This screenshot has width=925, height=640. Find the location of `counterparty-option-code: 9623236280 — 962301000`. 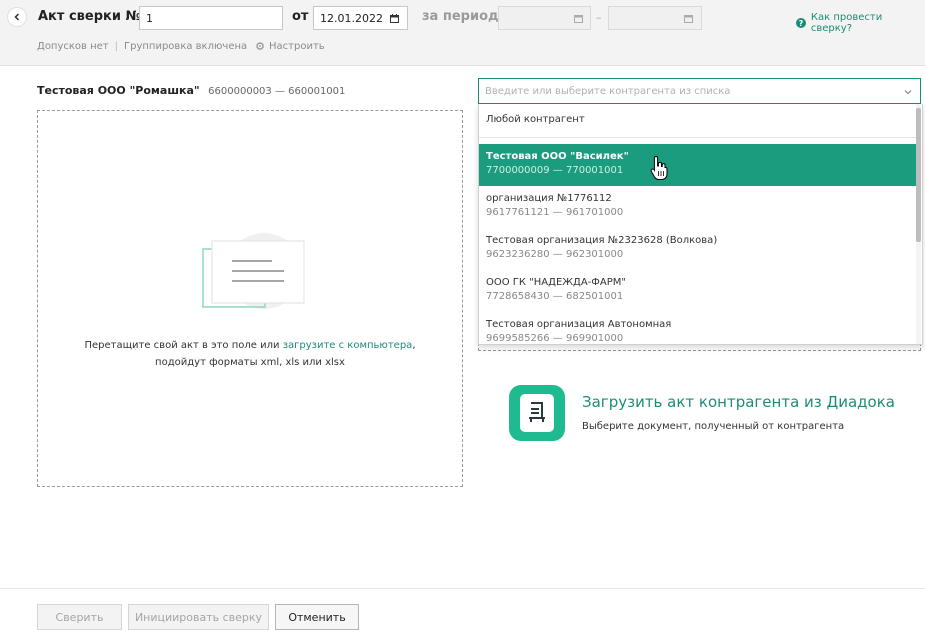

counterparty-option-code: 9623236280 — 962301000 is located at coordinates (555, 254).